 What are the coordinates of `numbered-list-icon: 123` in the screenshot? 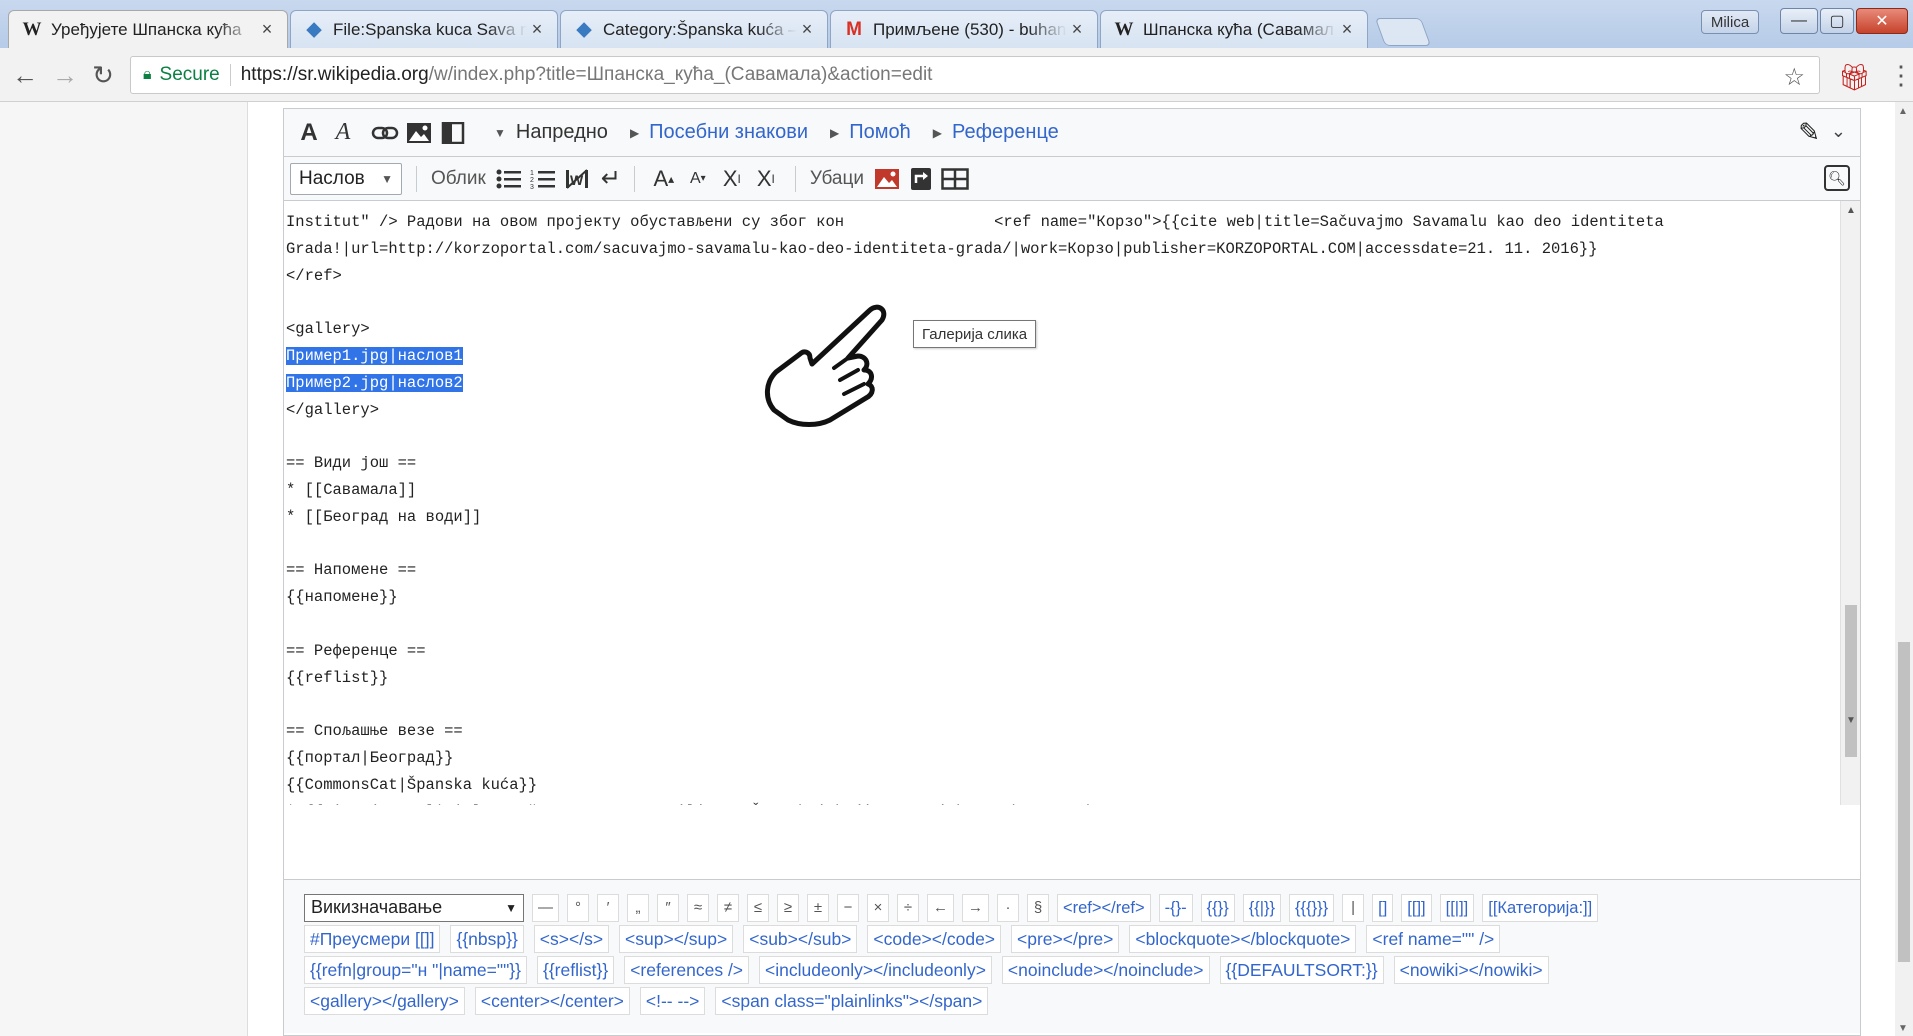 It's located at (543, 179).